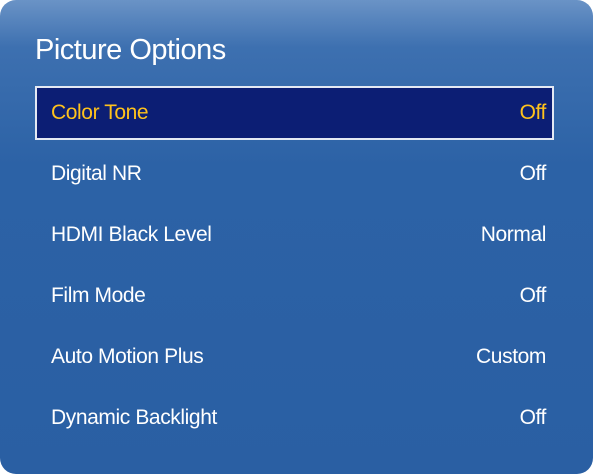 The height and width of the screenshot is (474, 593). What do you see at coordinates (127, 356) in the screenshot?
I see `menu-item-label: Auto Motion Plus` at bounding box center [127, 356].